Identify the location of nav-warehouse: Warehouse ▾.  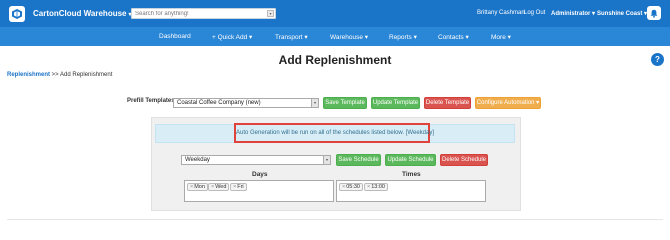
(349, 37).